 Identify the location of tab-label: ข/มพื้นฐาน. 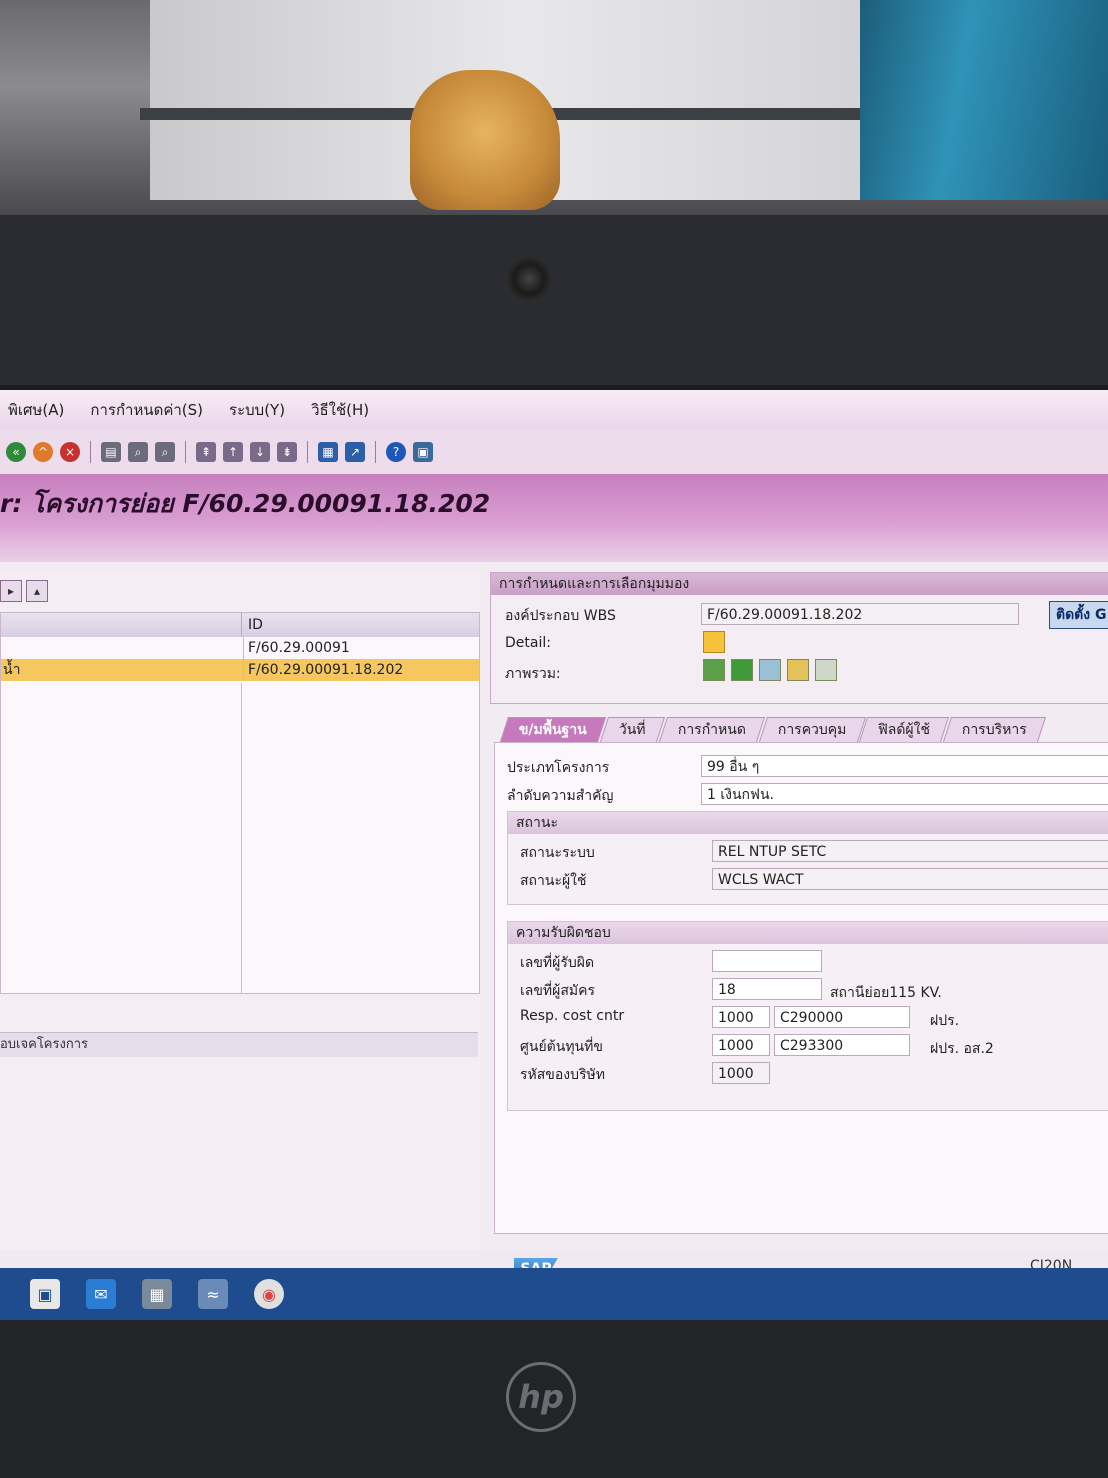
(552, 730).